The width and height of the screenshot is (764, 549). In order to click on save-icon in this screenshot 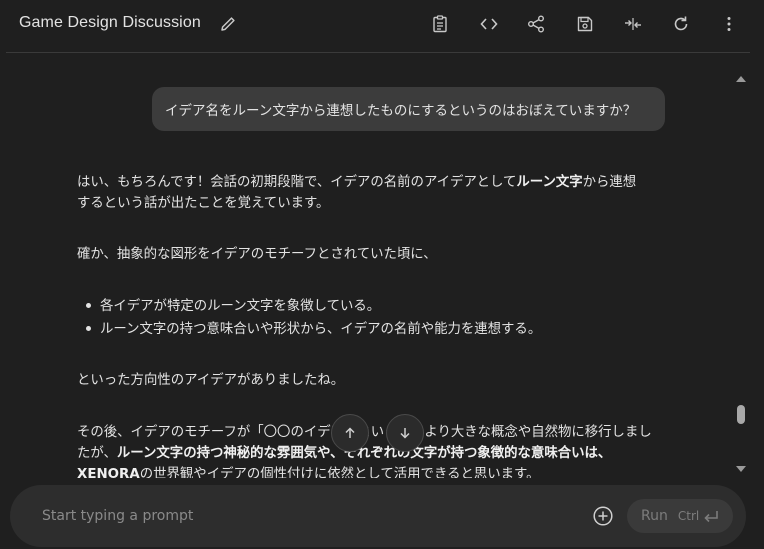, I will do `click(585, 24)`.